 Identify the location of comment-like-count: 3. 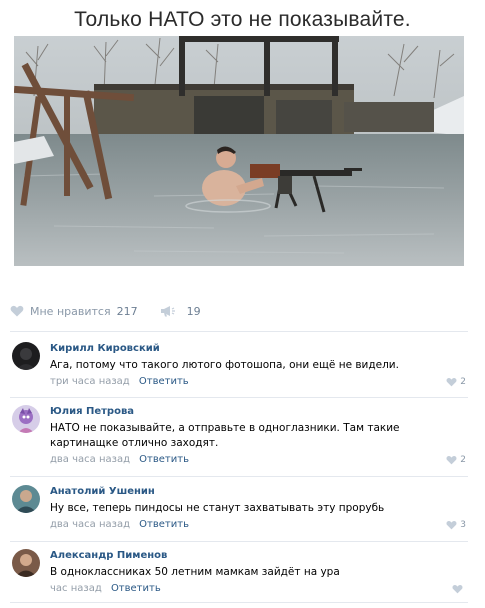
(463, 525).